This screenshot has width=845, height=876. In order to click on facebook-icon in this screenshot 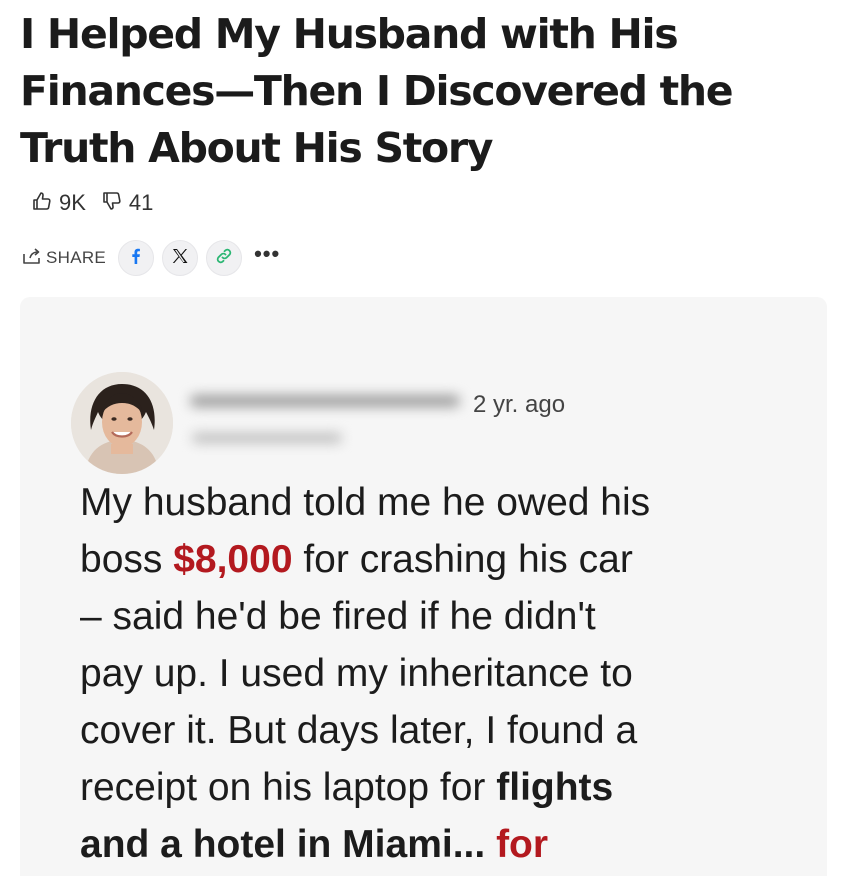, I will do `click(136, 258)`.